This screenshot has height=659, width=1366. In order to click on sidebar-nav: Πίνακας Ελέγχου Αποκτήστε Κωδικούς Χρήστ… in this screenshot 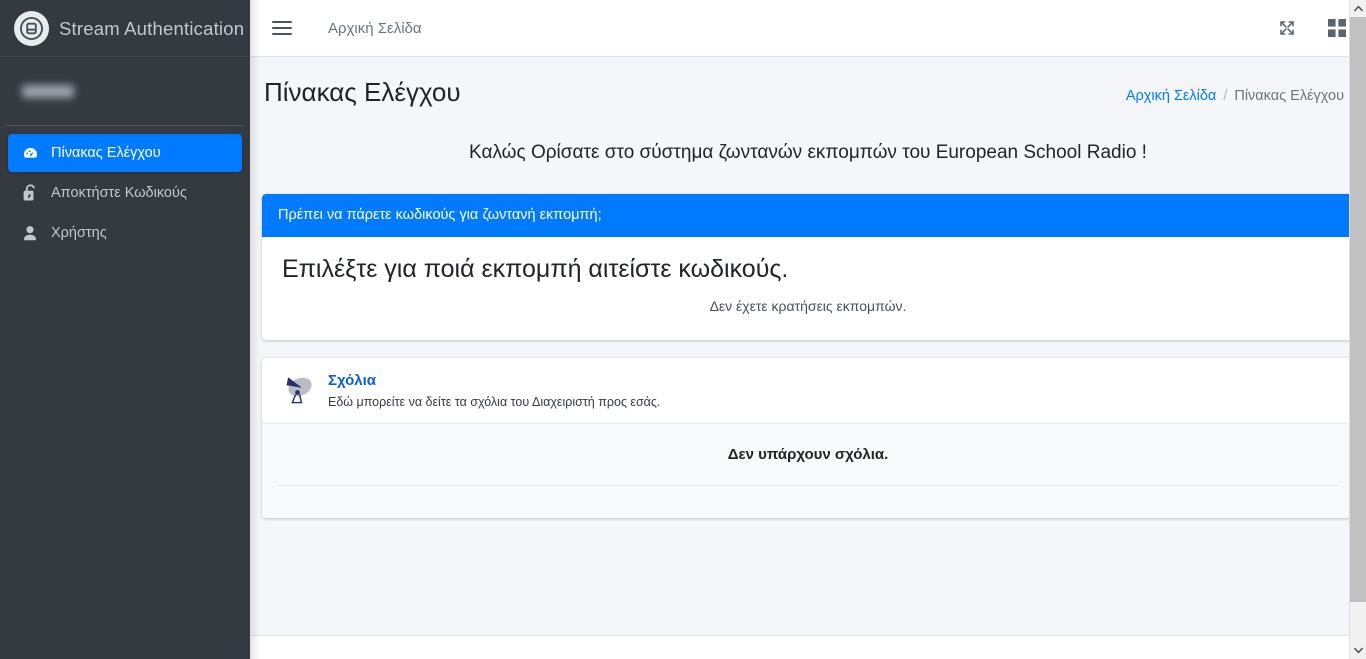, I will do `click(125, 189)`.